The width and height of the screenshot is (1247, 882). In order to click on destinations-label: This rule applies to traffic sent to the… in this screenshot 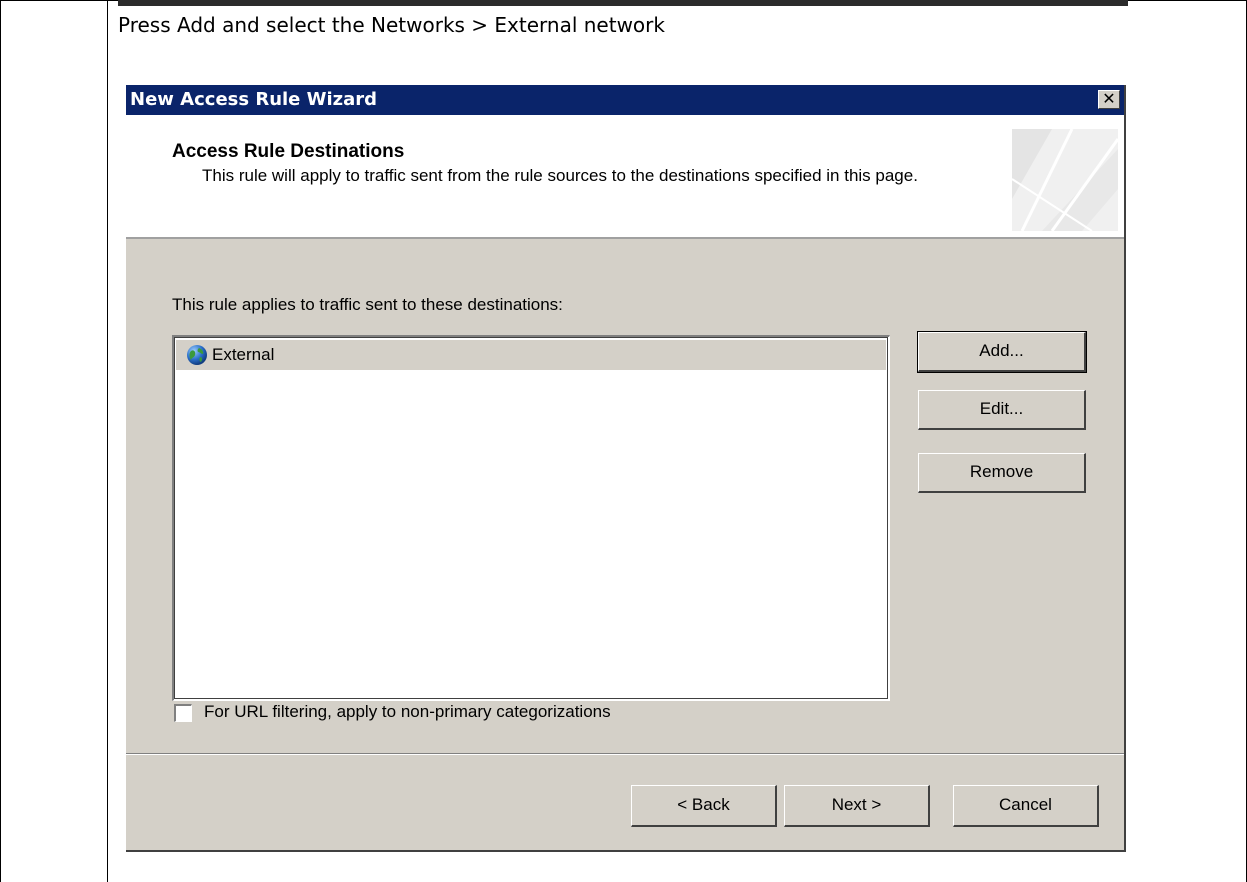, I will do `click(367, 304)`.